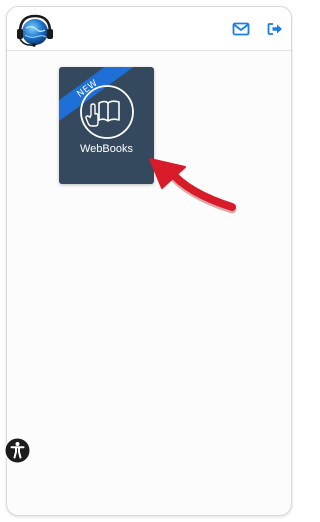 The width and height of the screenshot is (320, 522). What do you see at coordinates (17, 450) in the screenshot?
I see `accessibility-person-icon` at bounding box center [17, 450].